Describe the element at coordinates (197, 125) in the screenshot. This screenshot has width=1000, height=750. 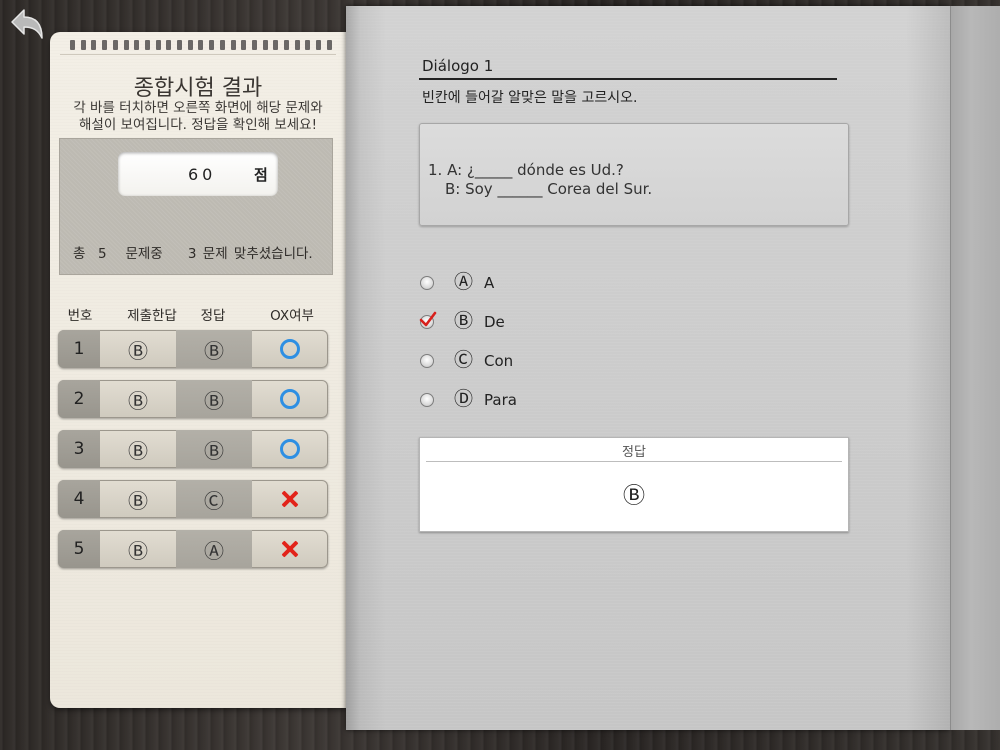
I see `description-line-2: 해설이 보여집니다. 정답을 확인해 보세요!` at that location.